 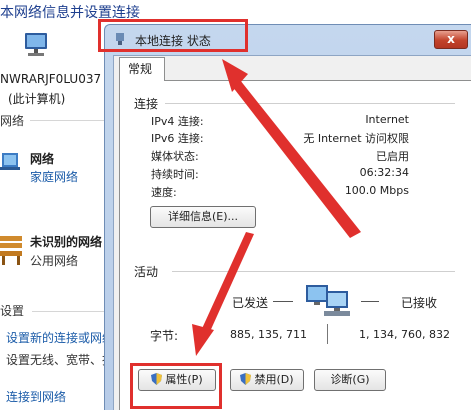 I want to click on setup-wireless-text: 设置无线、宽带、拨, so click(x=60, y=359).